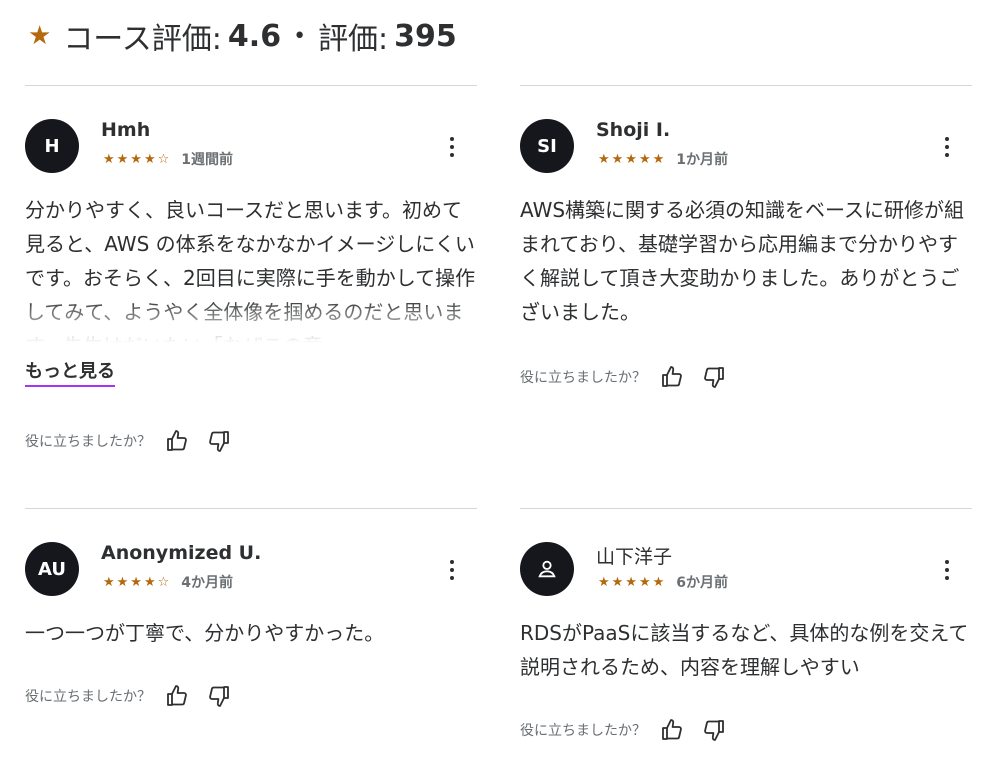  I want to click on reviewer-name: Hmh, so click(126, 130).